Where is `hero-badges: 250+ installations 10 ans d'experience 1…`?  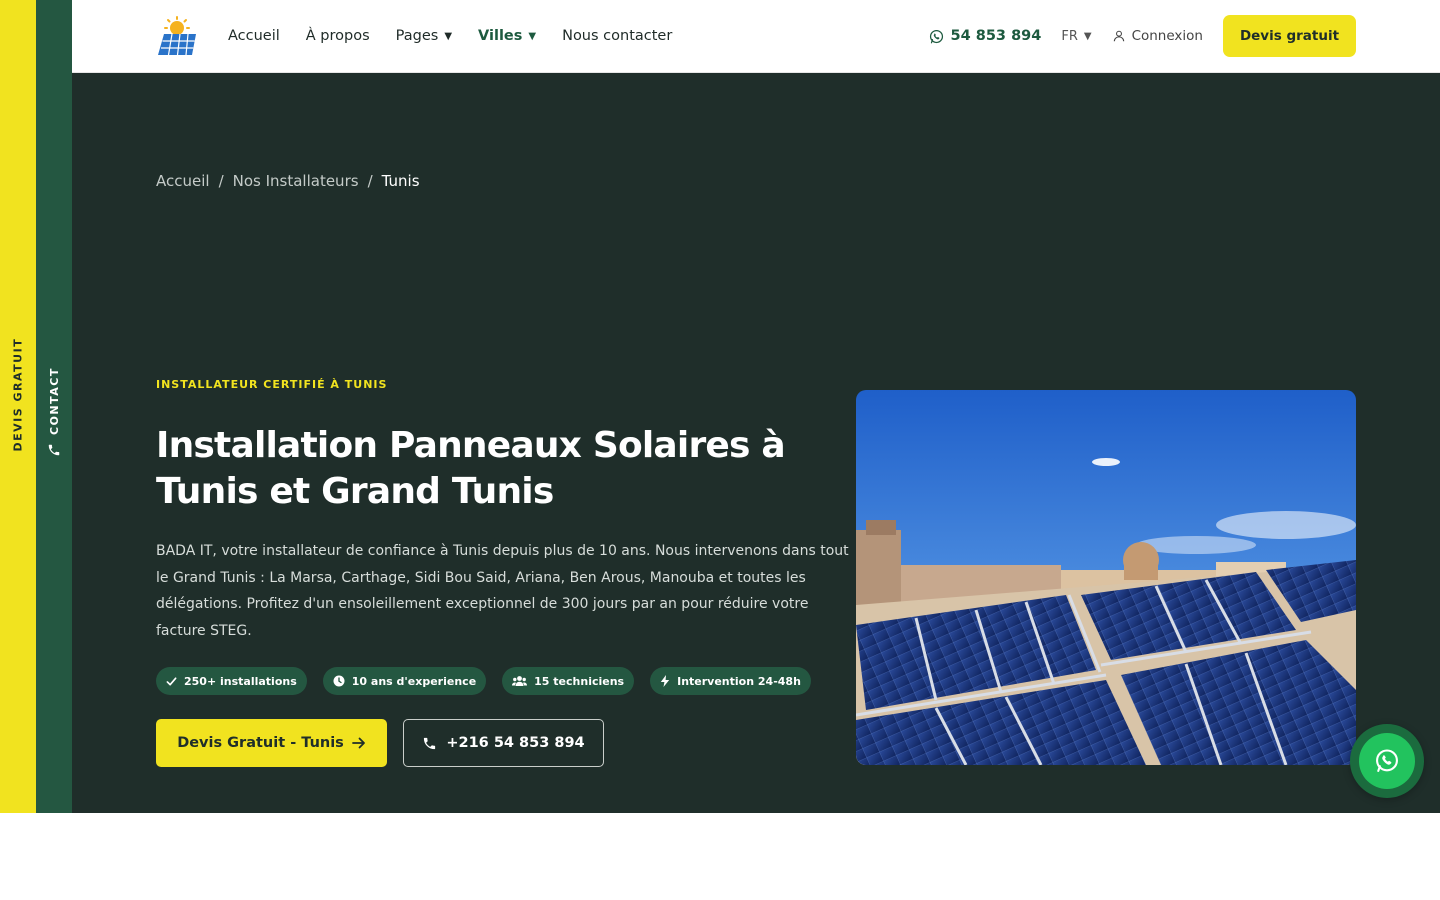
hero-badges: 250+ installations 10 ans d'experience 1… is located at coordinates (483, 681).